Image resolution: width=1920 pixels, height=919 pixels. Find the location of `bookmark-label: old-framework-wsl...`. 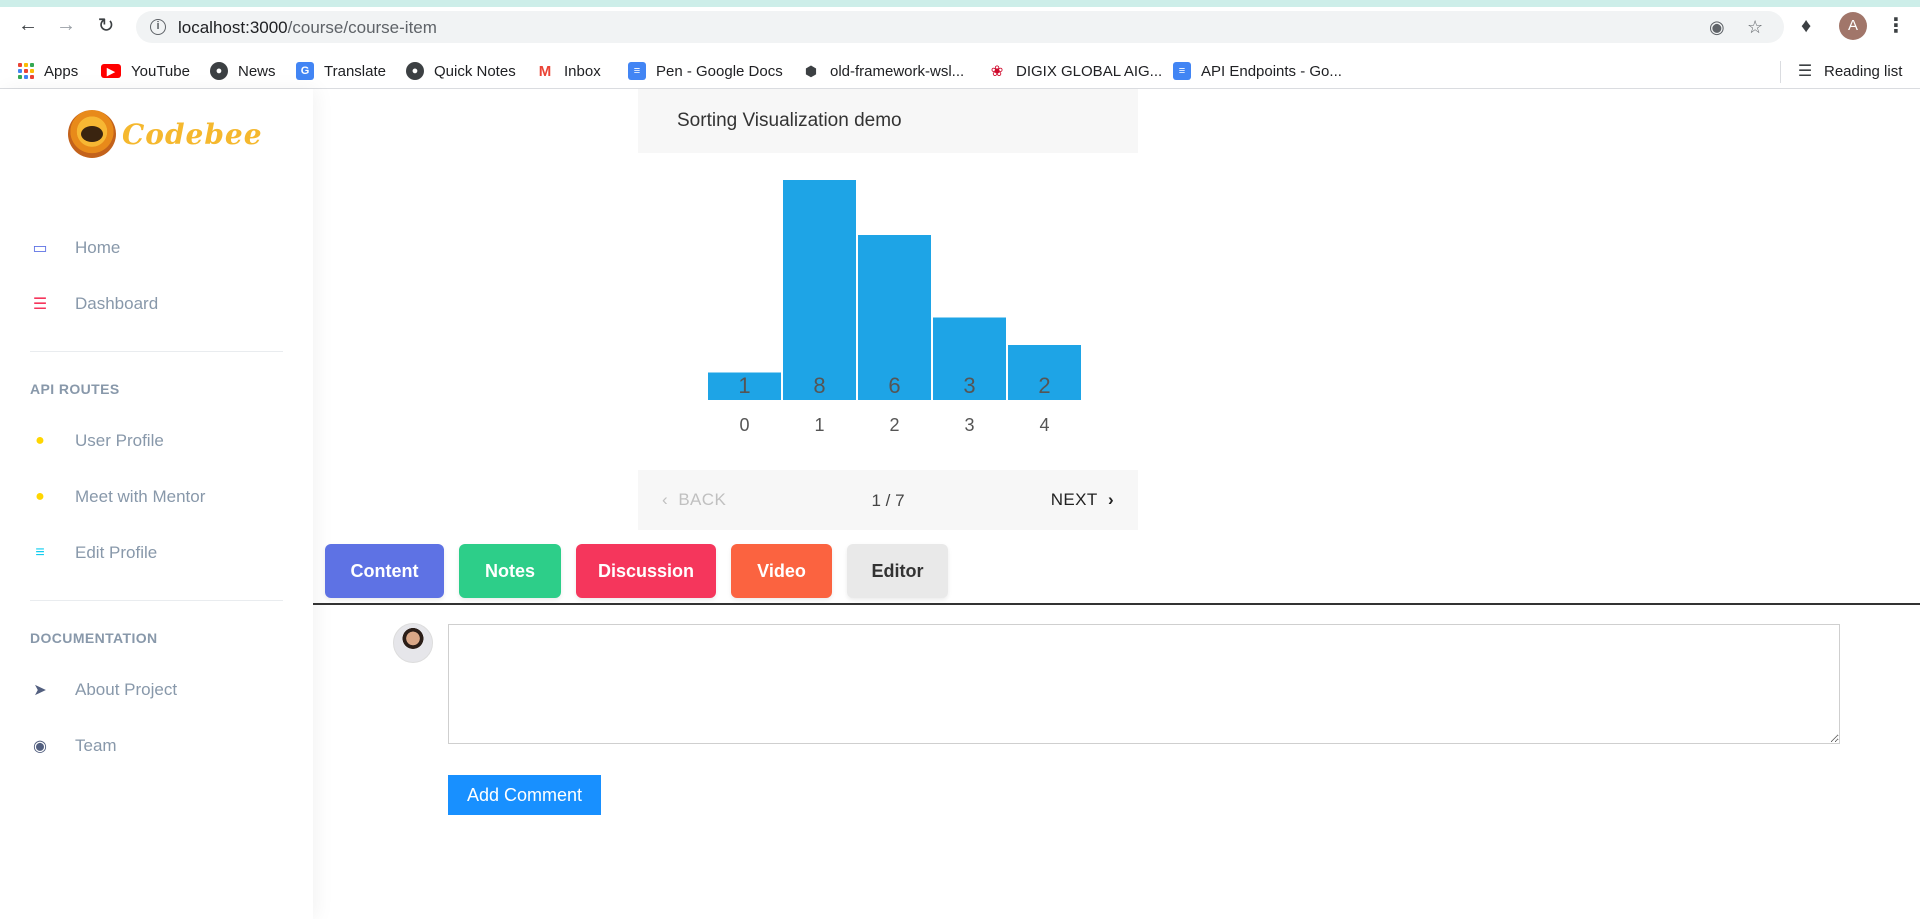

bookmark-label: old-framework-wsl... is located at coordinates (897, 71).